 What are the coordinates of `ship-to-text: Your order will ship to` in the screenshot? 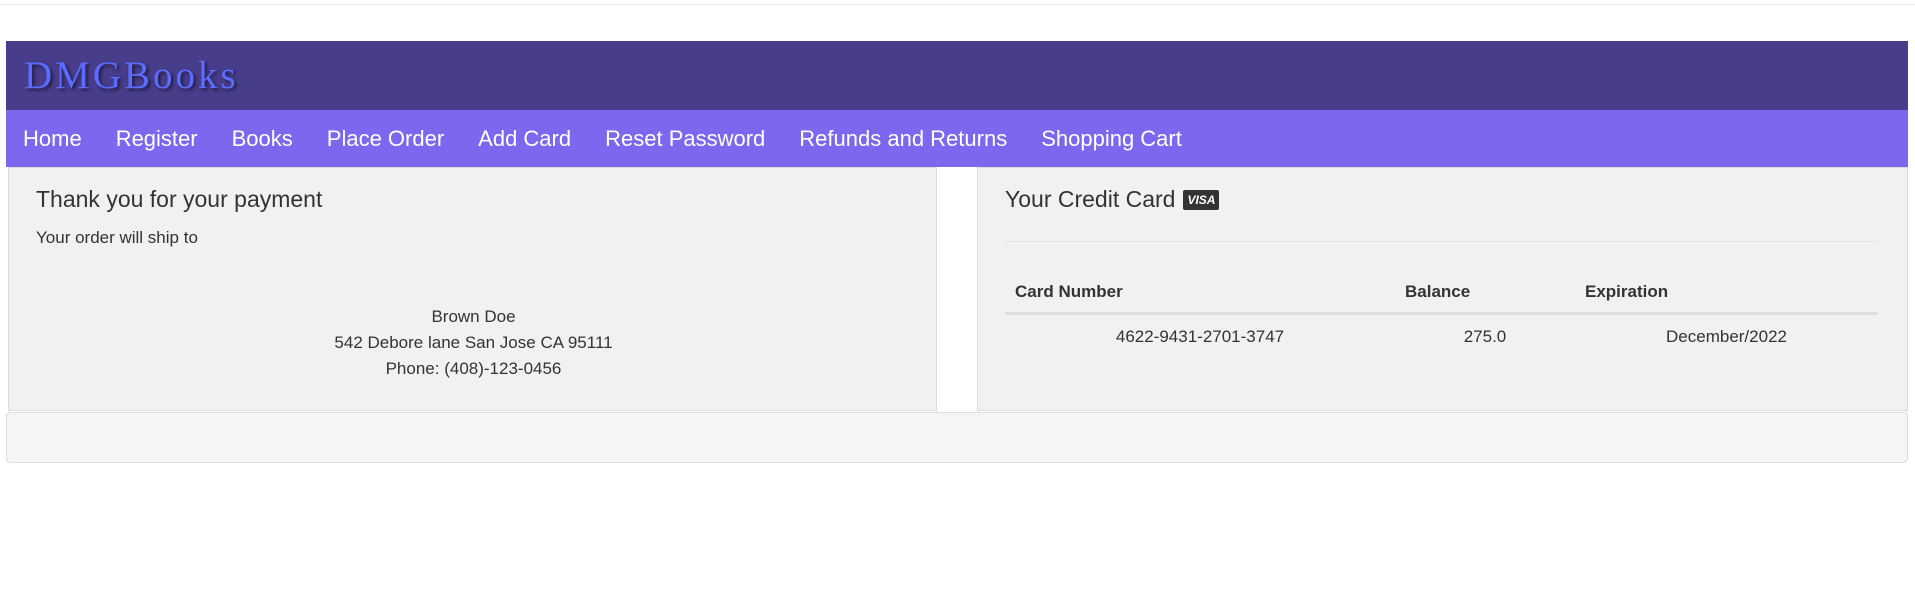 It's located at (117, 237).